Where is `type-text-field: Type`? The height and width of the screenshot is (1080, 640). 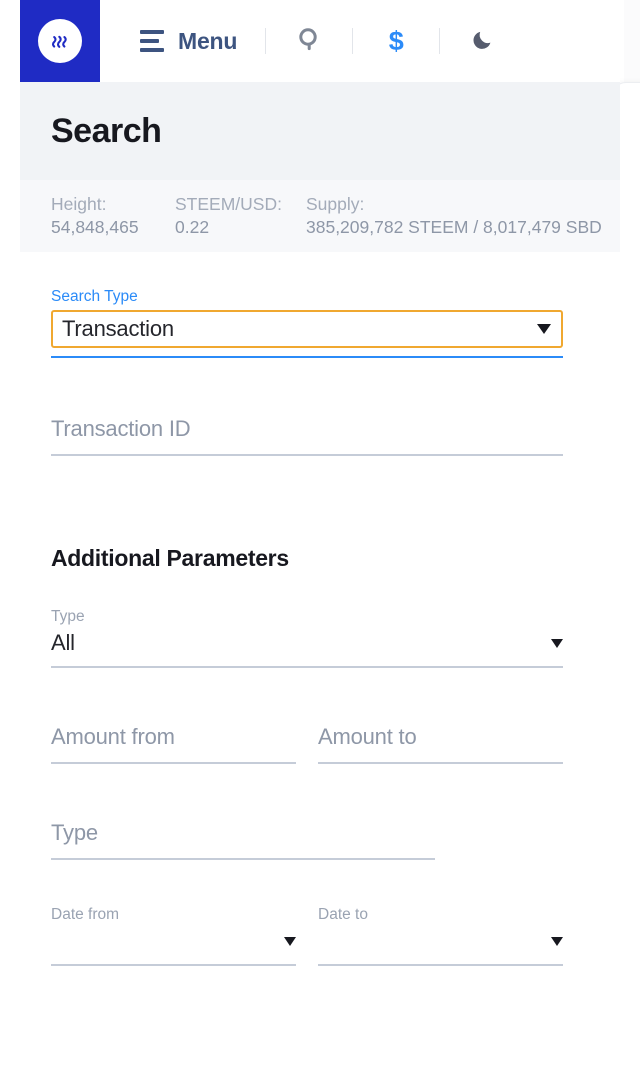
type-text-field: Type is located at coordinates (243, 838).